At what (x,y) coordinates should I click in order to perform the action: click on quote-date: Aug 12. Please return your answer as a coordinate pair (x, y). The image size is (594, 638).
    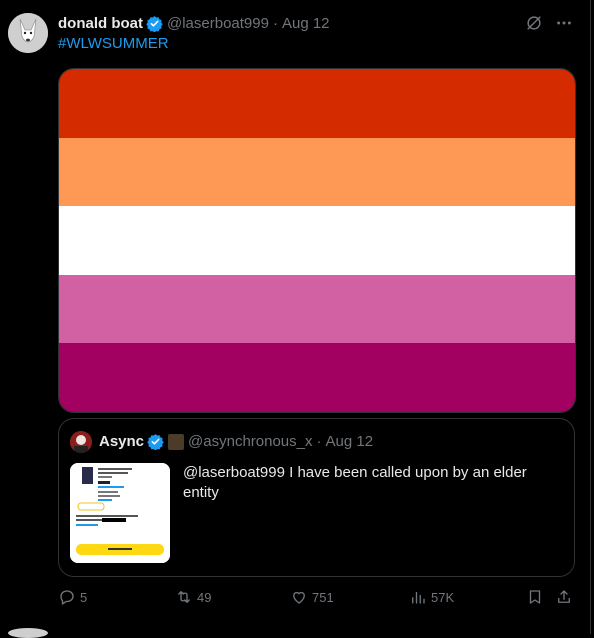
    Looking at the image, I should click on (350, 441).